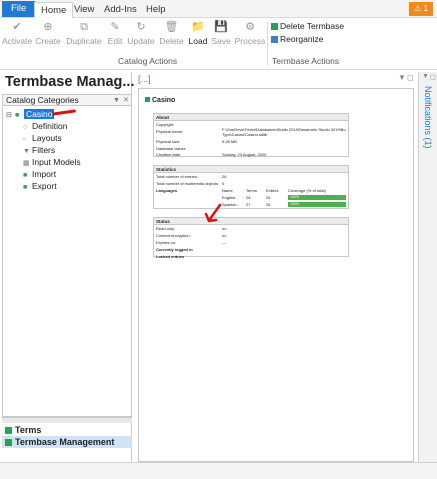 The width and height of the screenshot is (437, 479). Describe the element at coordinates (147, 99) in the screenshot. I see `database-icon` at that location.